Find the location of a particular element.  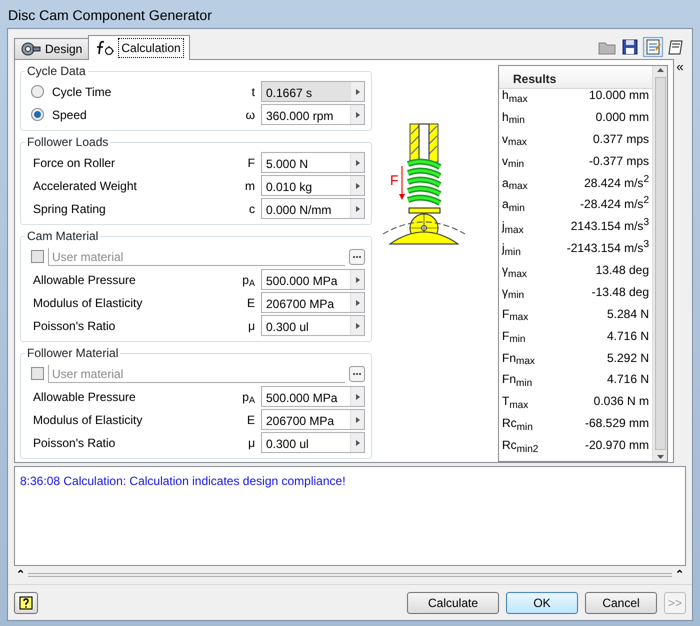

result-value: -2143.154 m/s$^{3}$ is located at coordinates (607, 249).